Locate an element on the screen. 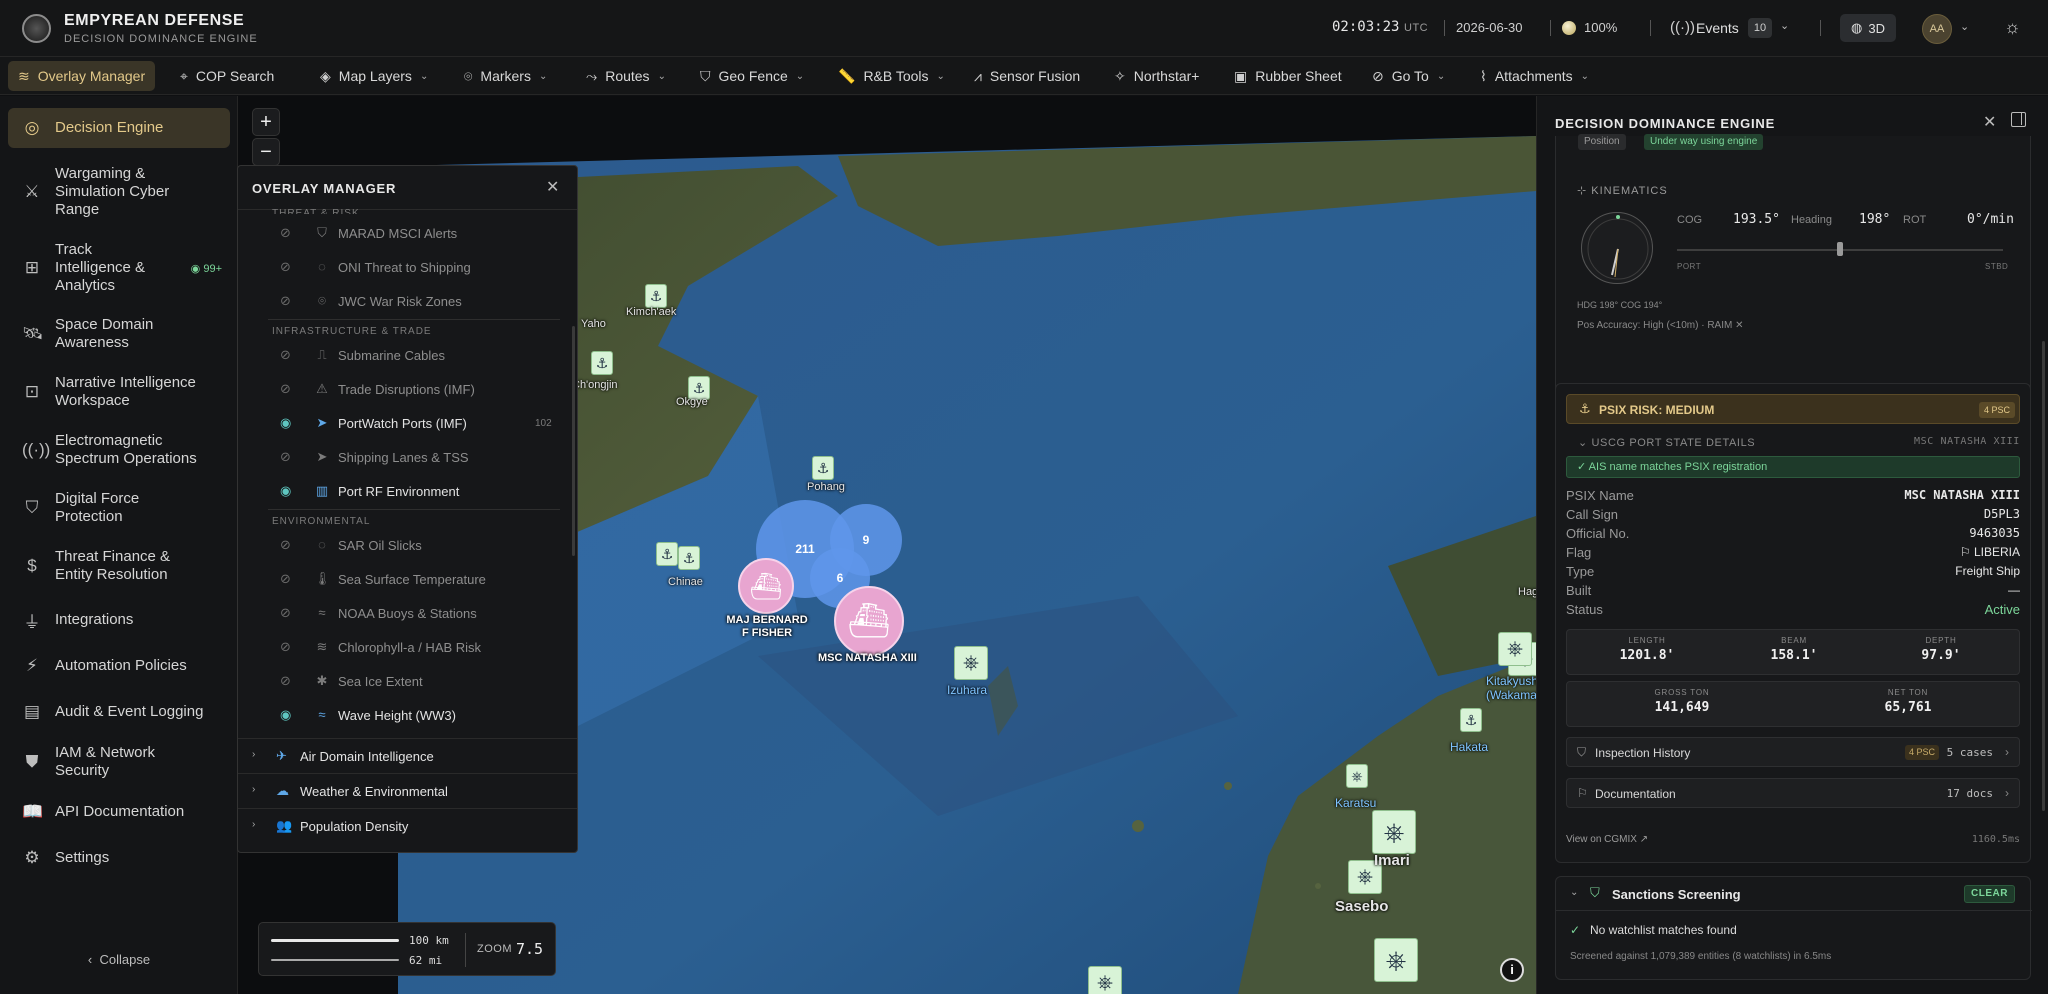 The height and width of the screenshot is (994, 2048). layer-row: ◉ ➤ PortWatch Ports (IMF) 102 is located at coordinates (403, 424).